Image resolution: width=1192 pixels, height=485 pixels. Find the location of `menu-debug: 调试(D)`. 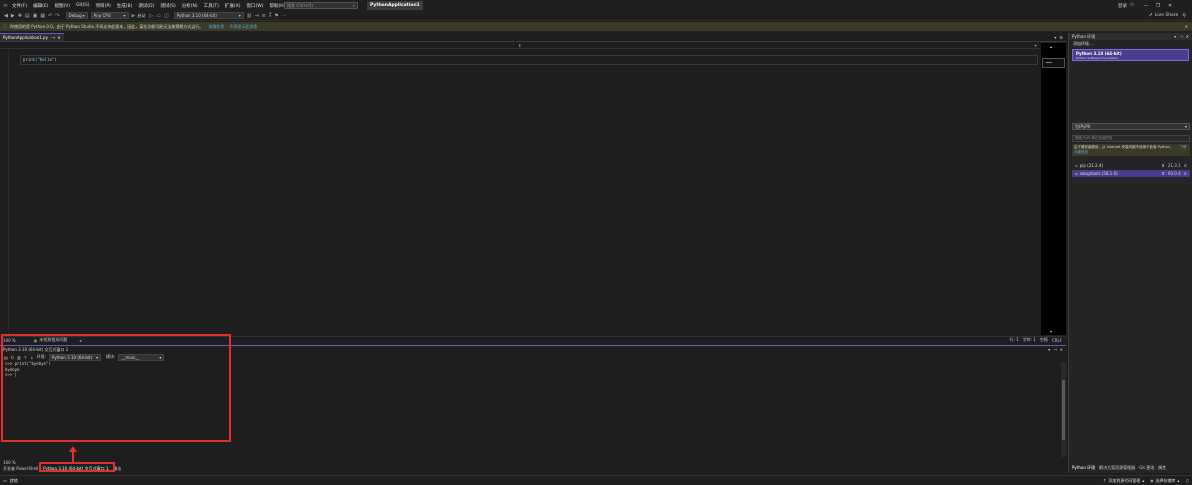

menu-debug: 调试(D) is located at coordinates (146, 6).